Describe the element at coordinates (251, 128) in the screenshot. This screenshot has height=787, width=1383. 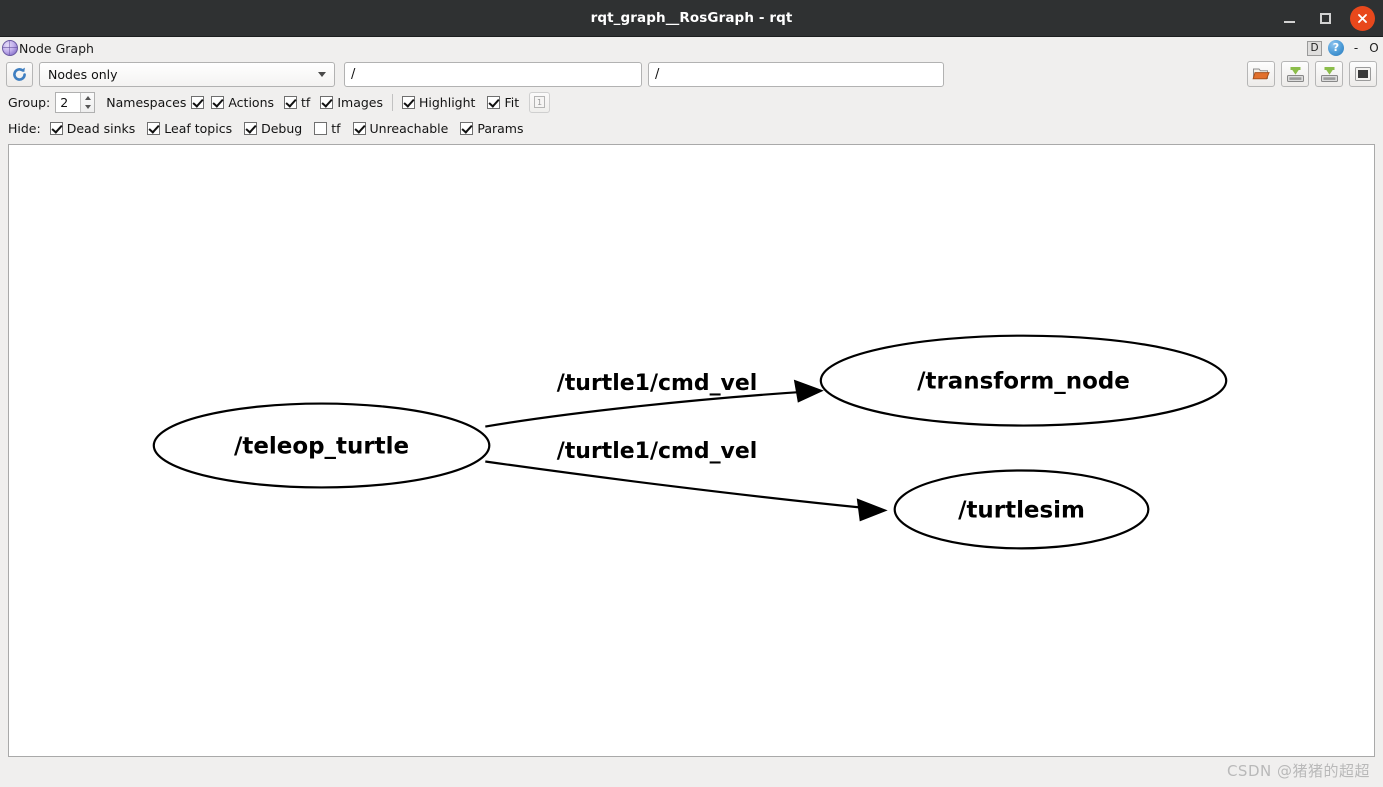
I see `hide-debug-box` at that location.